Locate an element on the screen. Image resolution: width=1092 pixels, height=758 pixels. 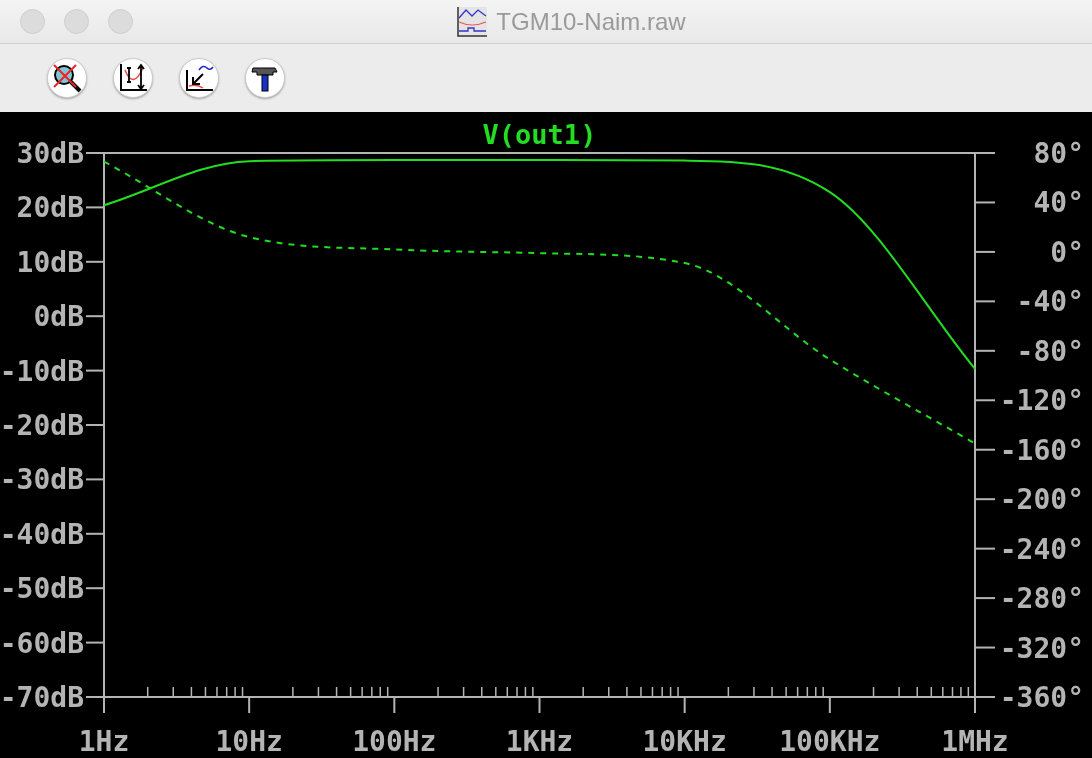
y-axis-label: -20dB is located at coordinates (42, 425).